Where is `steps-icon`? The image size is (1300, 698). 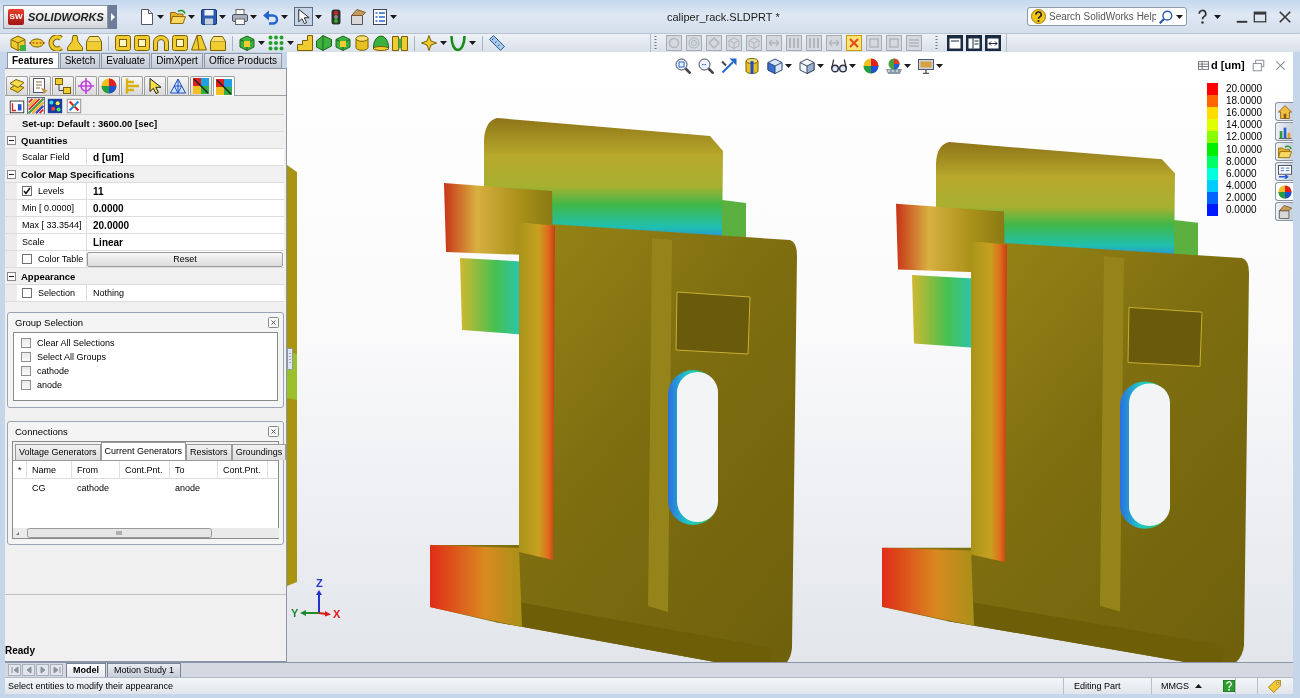 steps-icon is located at coordinates (305, 43).